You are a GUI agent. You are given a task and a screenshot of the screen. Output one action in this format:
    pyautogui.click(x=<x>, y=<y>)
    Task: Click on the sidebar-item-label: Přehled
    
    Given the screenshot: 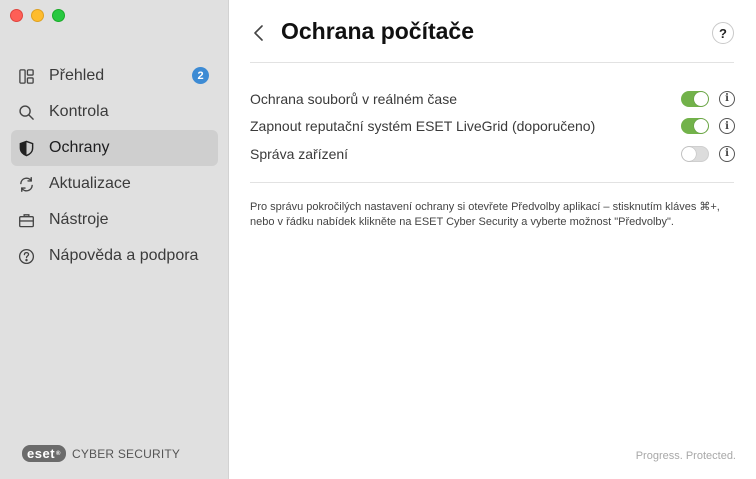 What is the action you would take?
    pyautogui.click(x=77, y=75)
    